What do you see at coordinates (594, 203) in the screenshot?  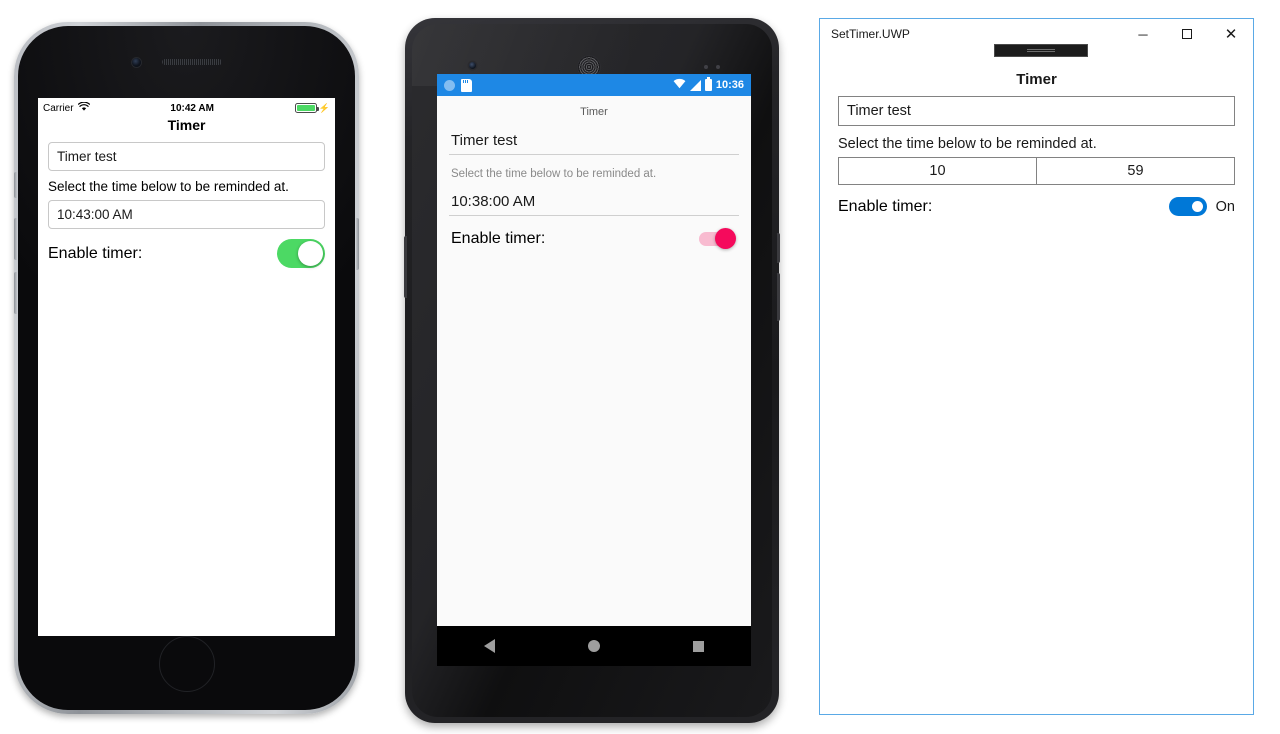 I see `timer-time-input: 10:38:00 AM` at bounding box center [594, 203].